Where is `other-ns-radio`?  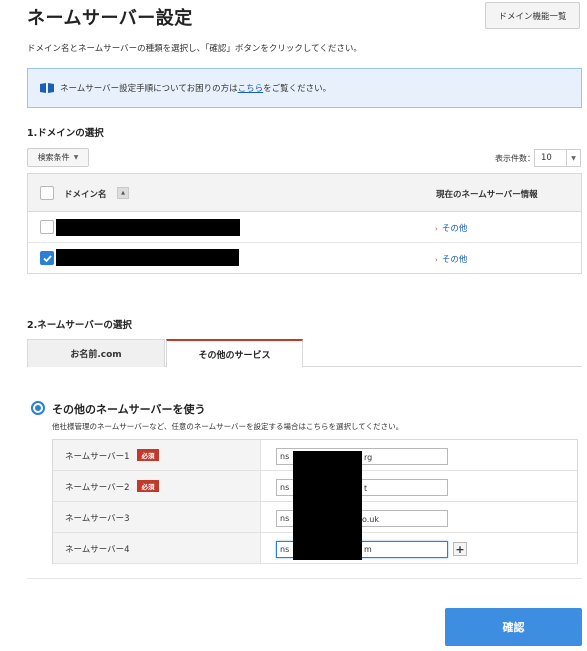 other-ns-radio is located at coordinates (38, 408).